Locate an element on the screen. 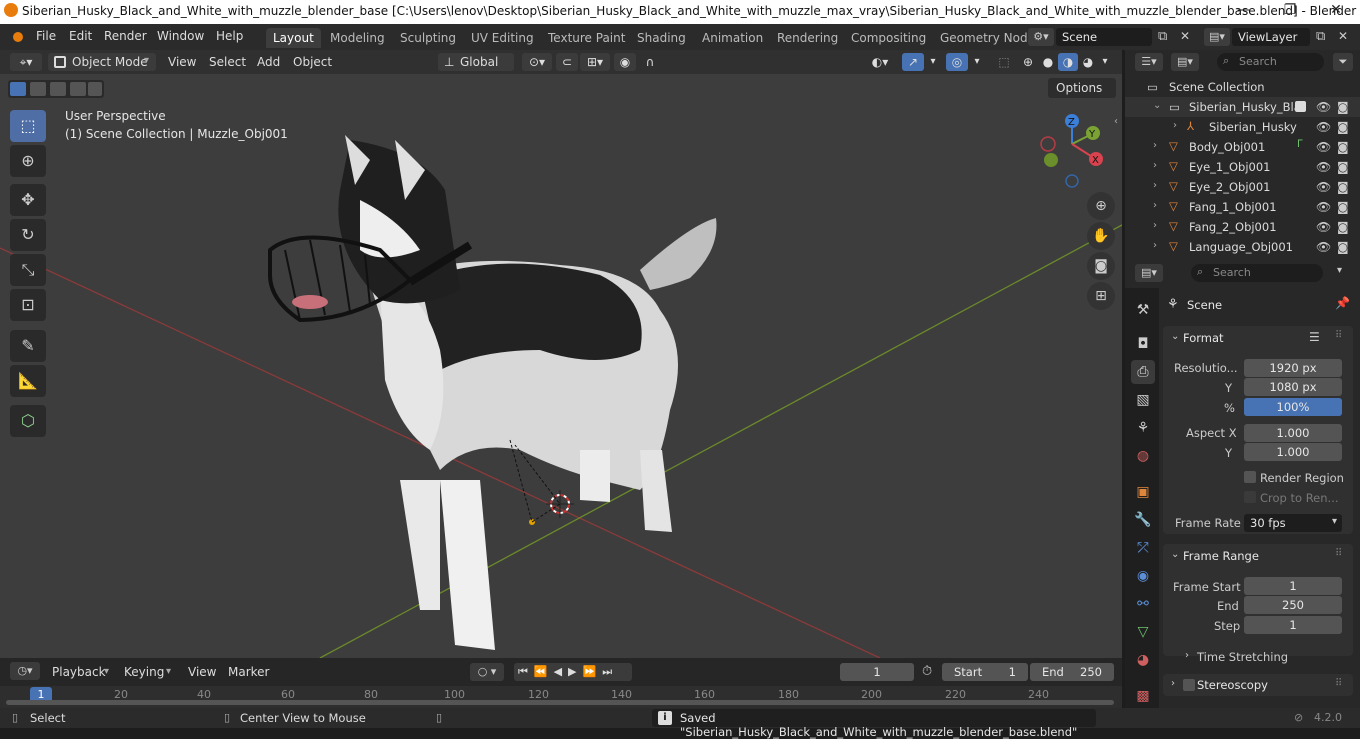 This screenshot has height=739, width=1360. select-box-icon: ⬚ is located at coordinates (28, 126).